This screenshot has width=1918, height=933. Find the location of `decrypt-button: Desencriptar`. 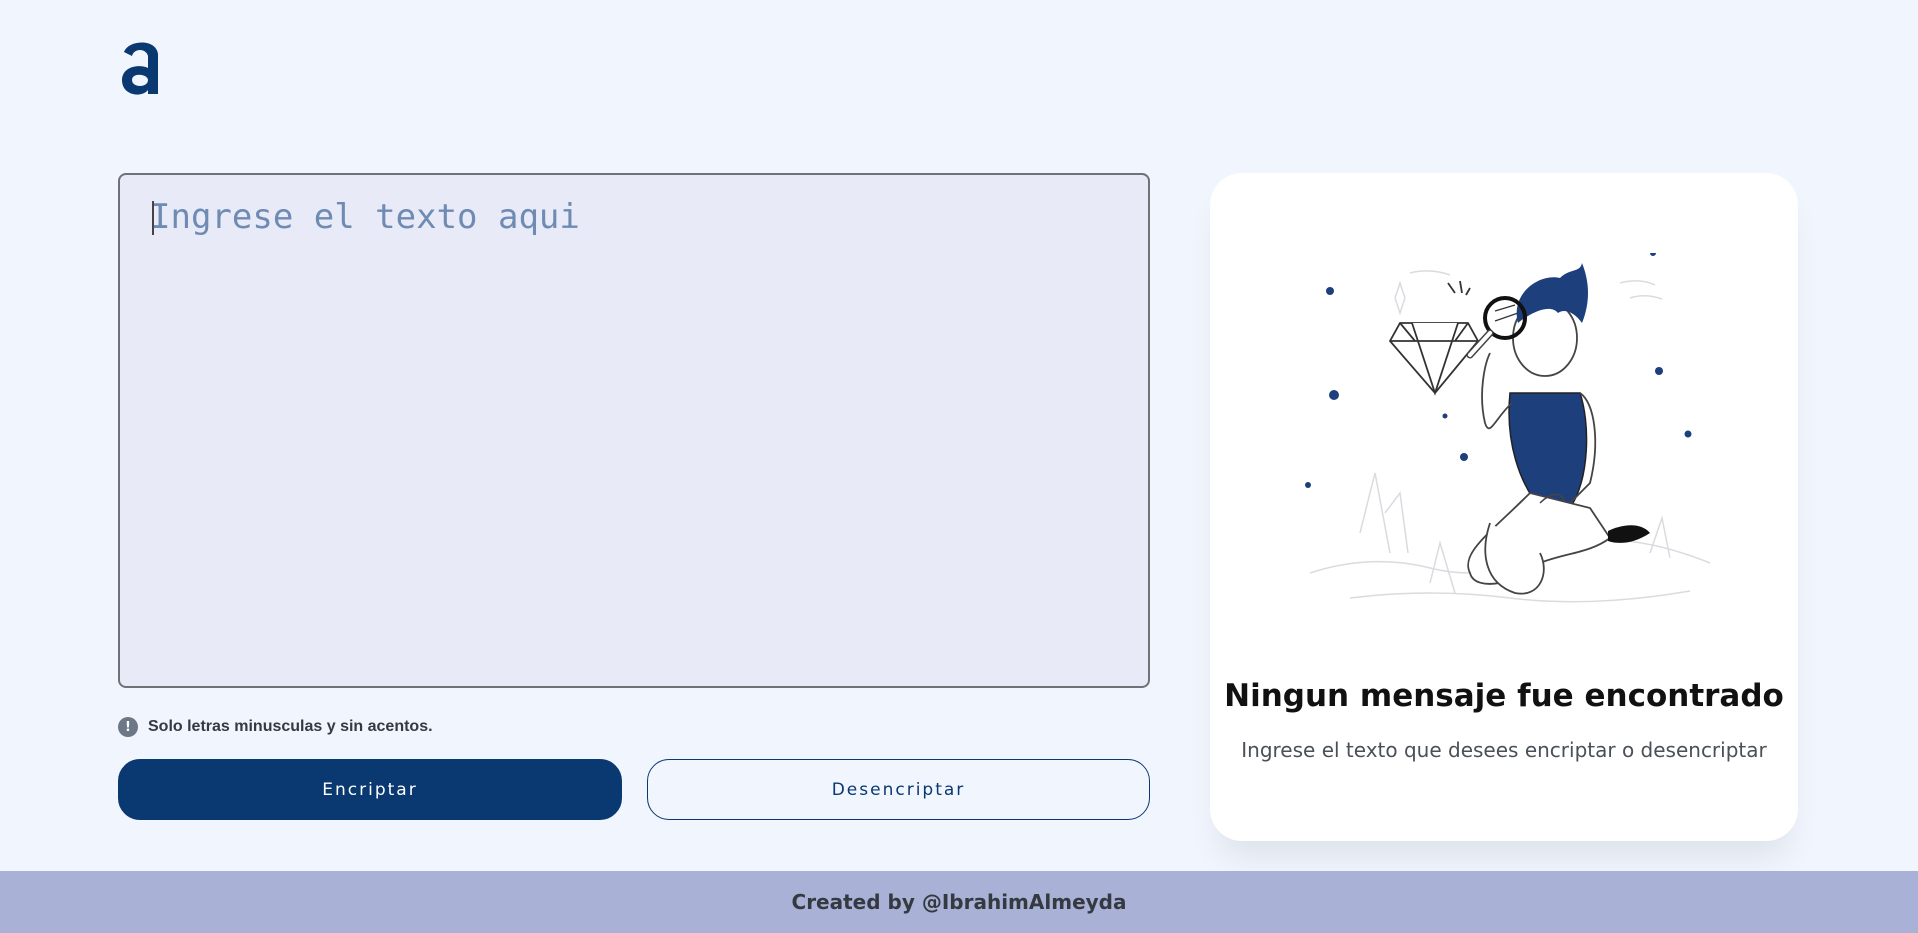

decrypt-button: Desencriptar is located at coordinates (898, 789).